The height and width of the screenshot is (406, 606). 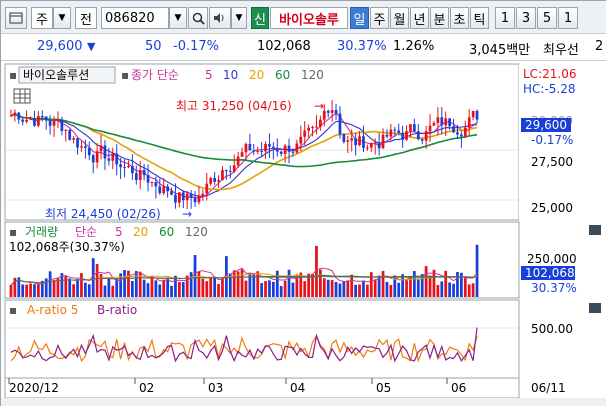 What do you see at coordinates (552, 259) in the screenshot?
I see `volume-tick: 250,000` at bounding box center [552, 259].